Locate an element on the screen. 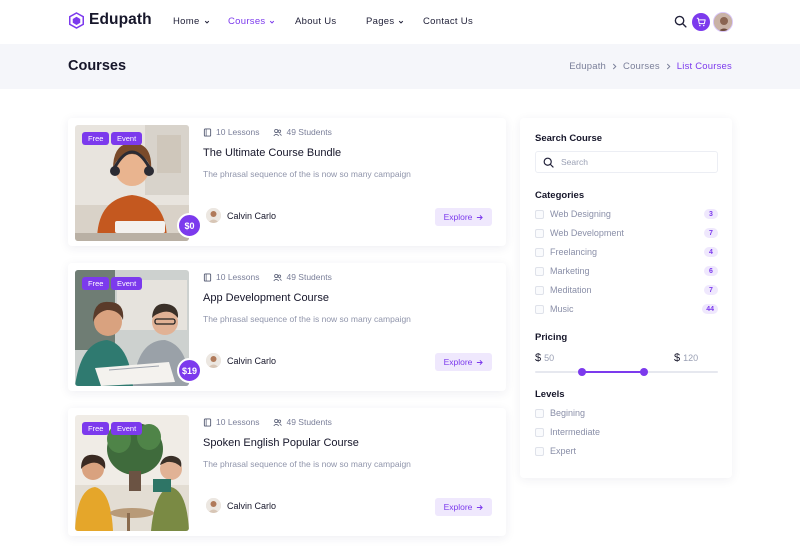 The height and width of the screenshot is (550, 800). category-label: Music is located at coordinates (562, 309).